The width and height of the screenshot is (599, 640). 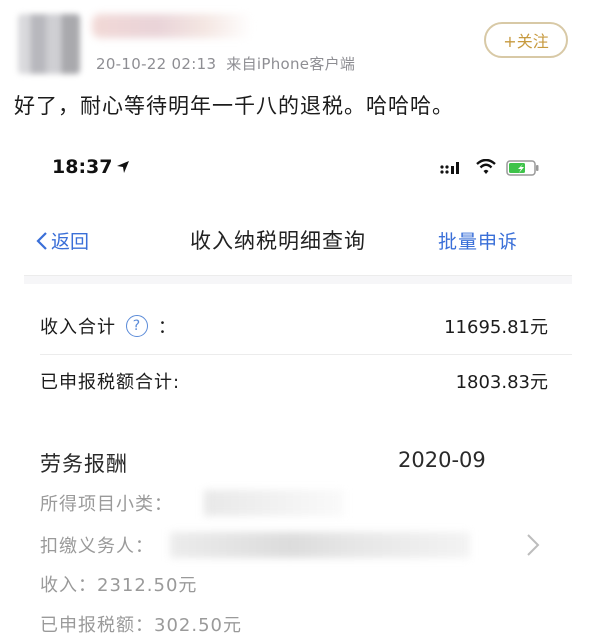 What do you see at coordinates (278, 241) in the screenshot?
I see `page-title: 收入纳税明细查询` at bounding box center [278, 241].